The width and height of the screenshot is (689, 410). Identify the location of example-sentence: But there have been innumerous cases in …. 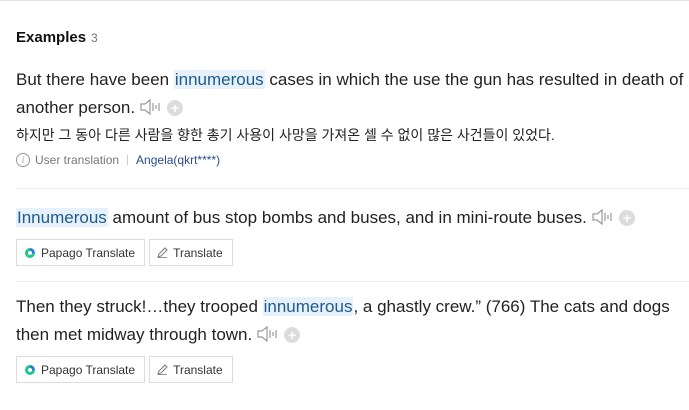
(350, 94).